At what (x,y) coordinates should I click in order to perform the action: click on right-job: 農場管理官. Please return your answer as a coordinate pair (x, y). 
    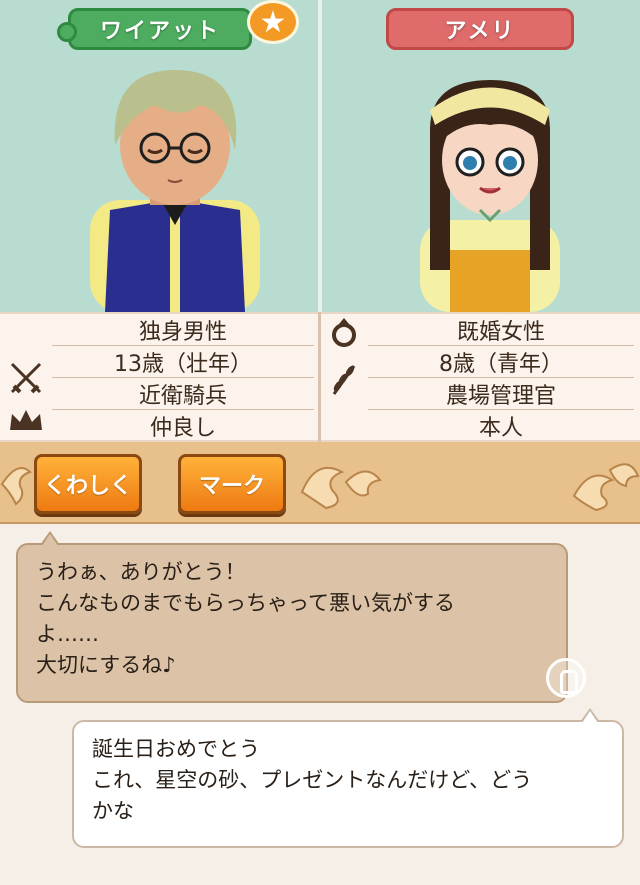
    Looking at the image, I should click on (500, 396).